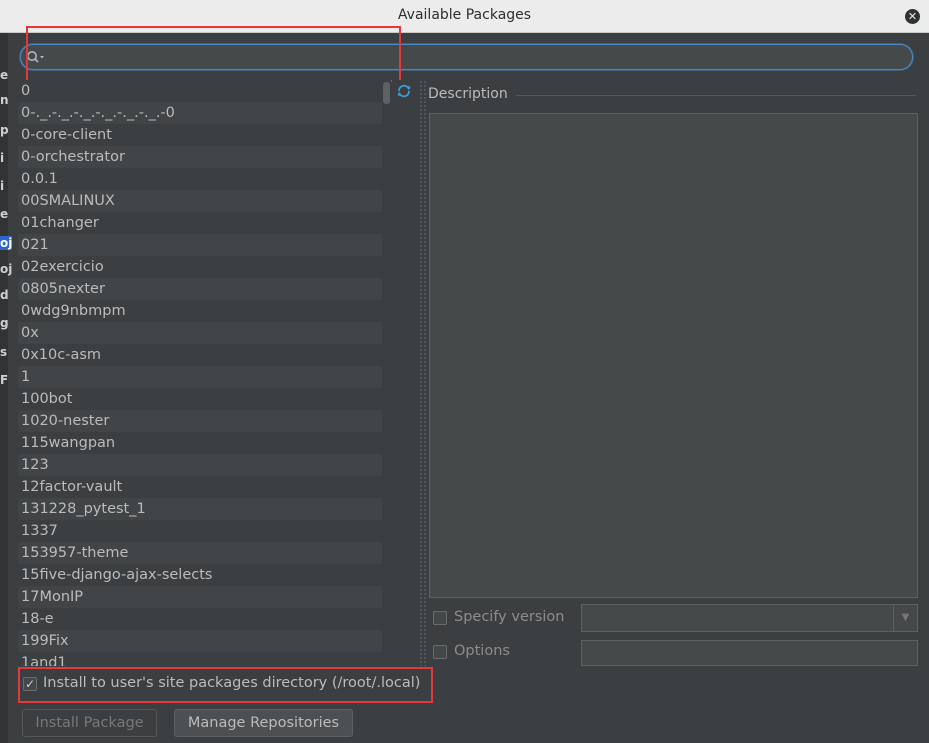  I want to click on description-label: Description, so click(468, 94).